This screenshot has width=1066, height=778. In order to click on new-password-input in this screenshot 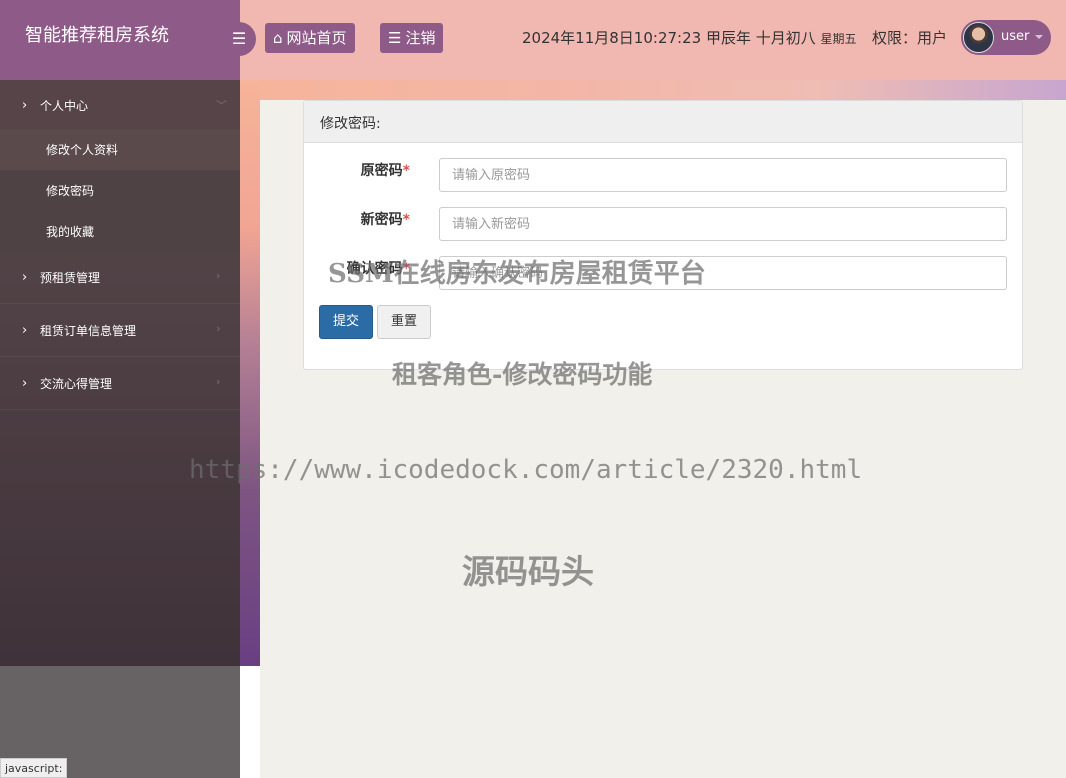, I will do `click(723, 224)`.